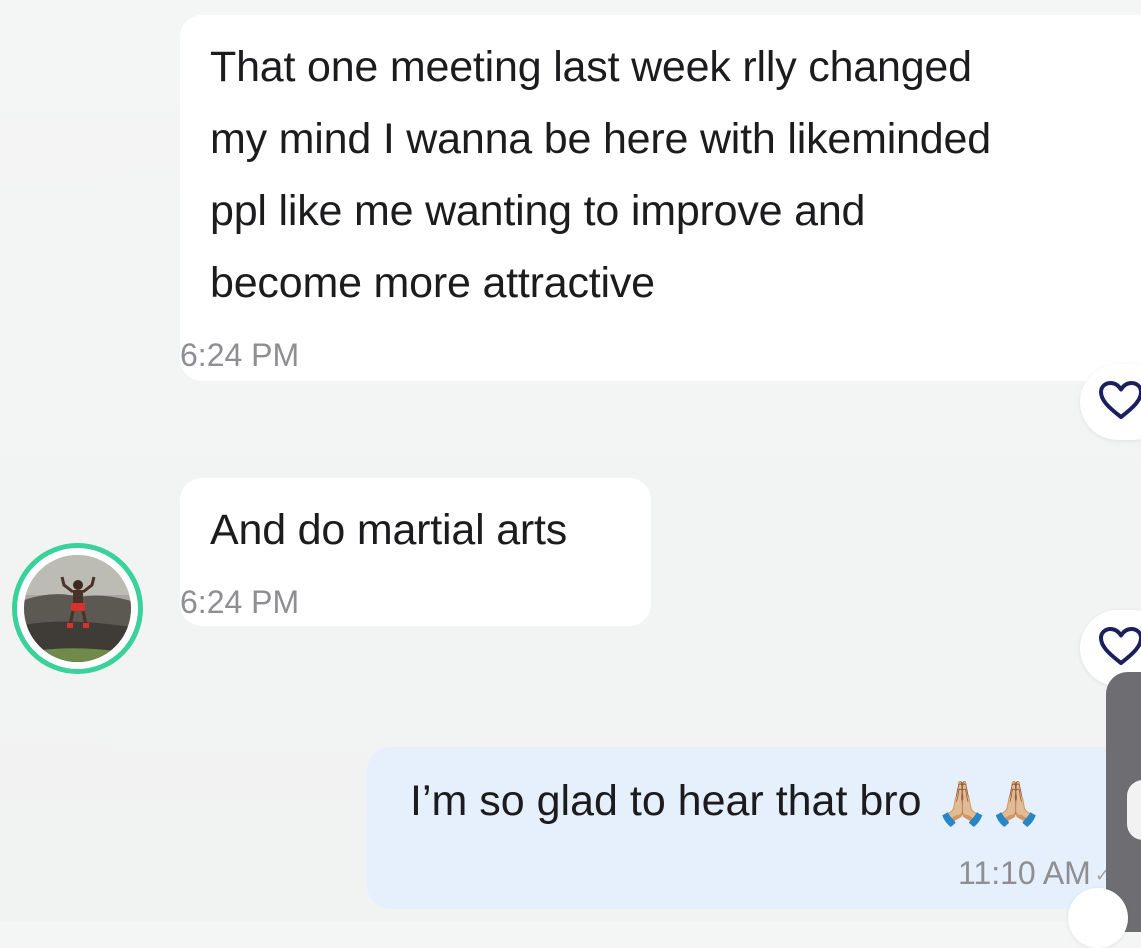 Image resolution: width=1141 pixels, height=948 pixels. What do you see at coordinates (1134, 810) in the screenshot?
I see `panel-notch` at bounding box center [1134, 810].